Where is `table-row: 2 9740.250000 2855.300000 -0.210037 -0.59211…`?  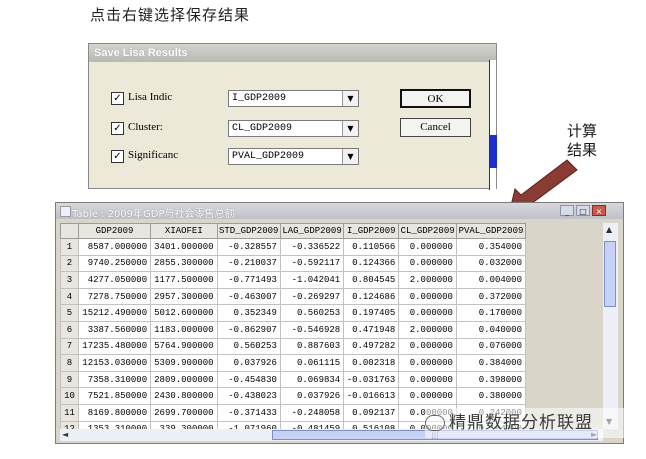
table-row: 2 9740.250000 2855.300000 -0.210037 -0.59211… is located at coordinates (293, 263).